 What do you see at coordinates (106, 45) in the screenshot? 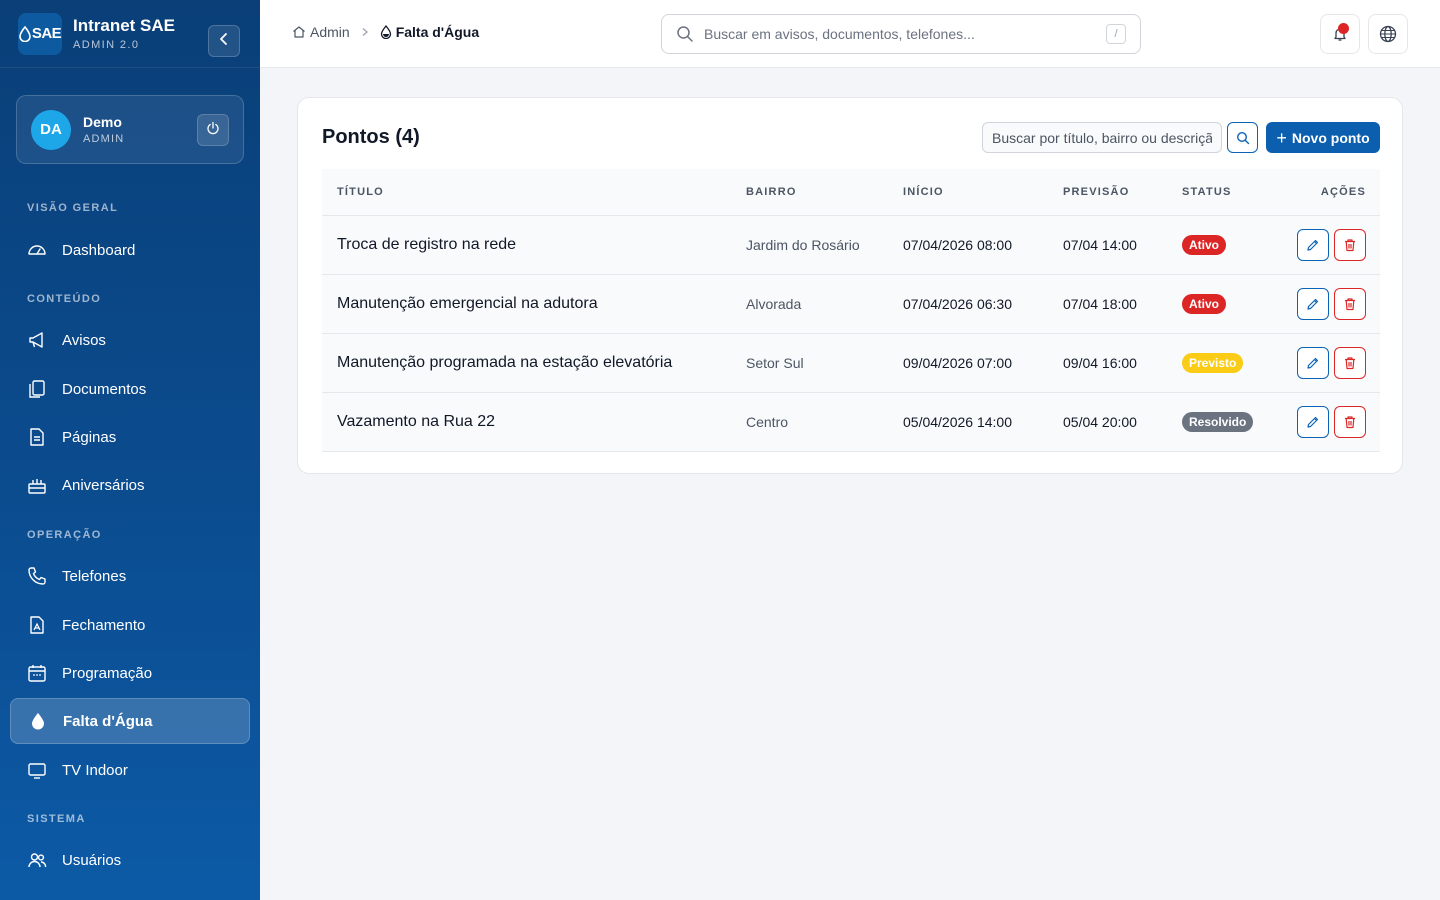
I see `brand-subtitle: ADMIN 2.0` at bounding box center [106, 45].